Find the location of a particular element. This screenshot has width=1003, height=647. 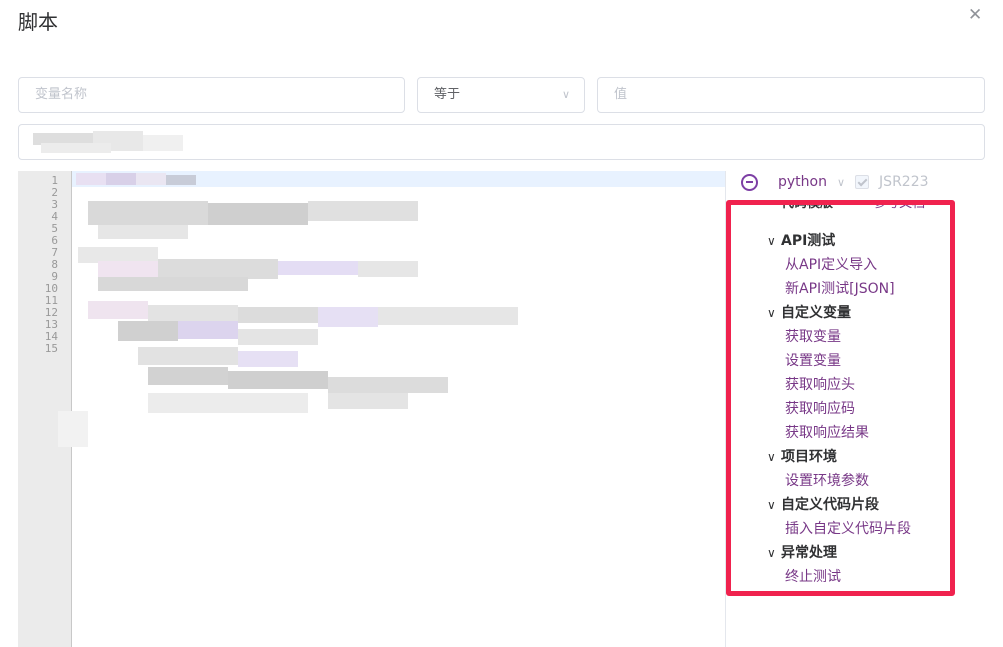

jsr223-label: JSR223 is located at coordinates (904, 182).